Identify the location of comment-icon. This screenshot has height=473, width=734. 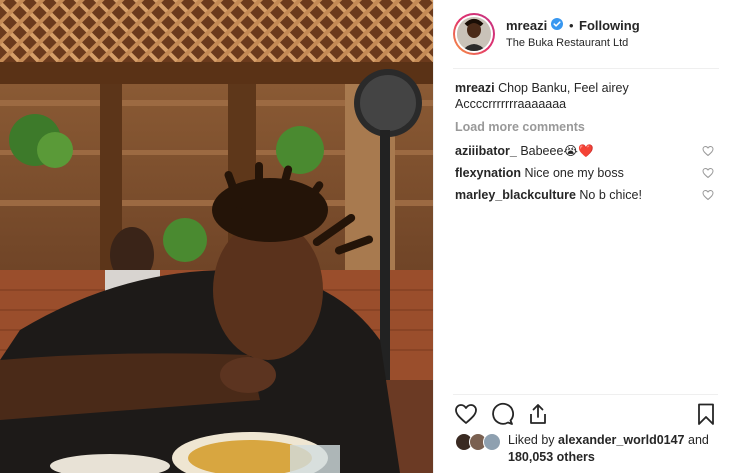
(502, 414).